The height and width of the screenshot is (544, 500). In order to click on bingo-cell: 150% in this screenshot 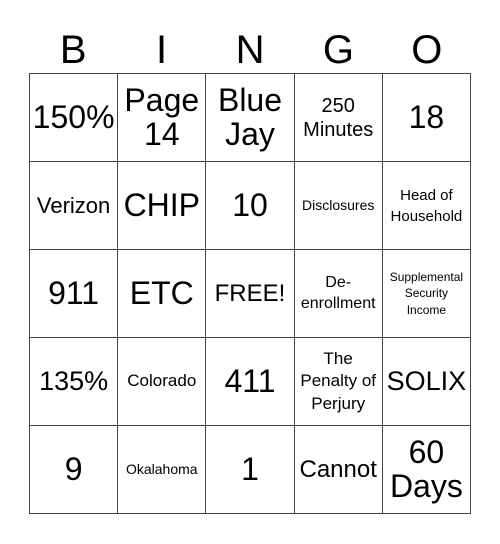, I will do `click(74, 118)`.